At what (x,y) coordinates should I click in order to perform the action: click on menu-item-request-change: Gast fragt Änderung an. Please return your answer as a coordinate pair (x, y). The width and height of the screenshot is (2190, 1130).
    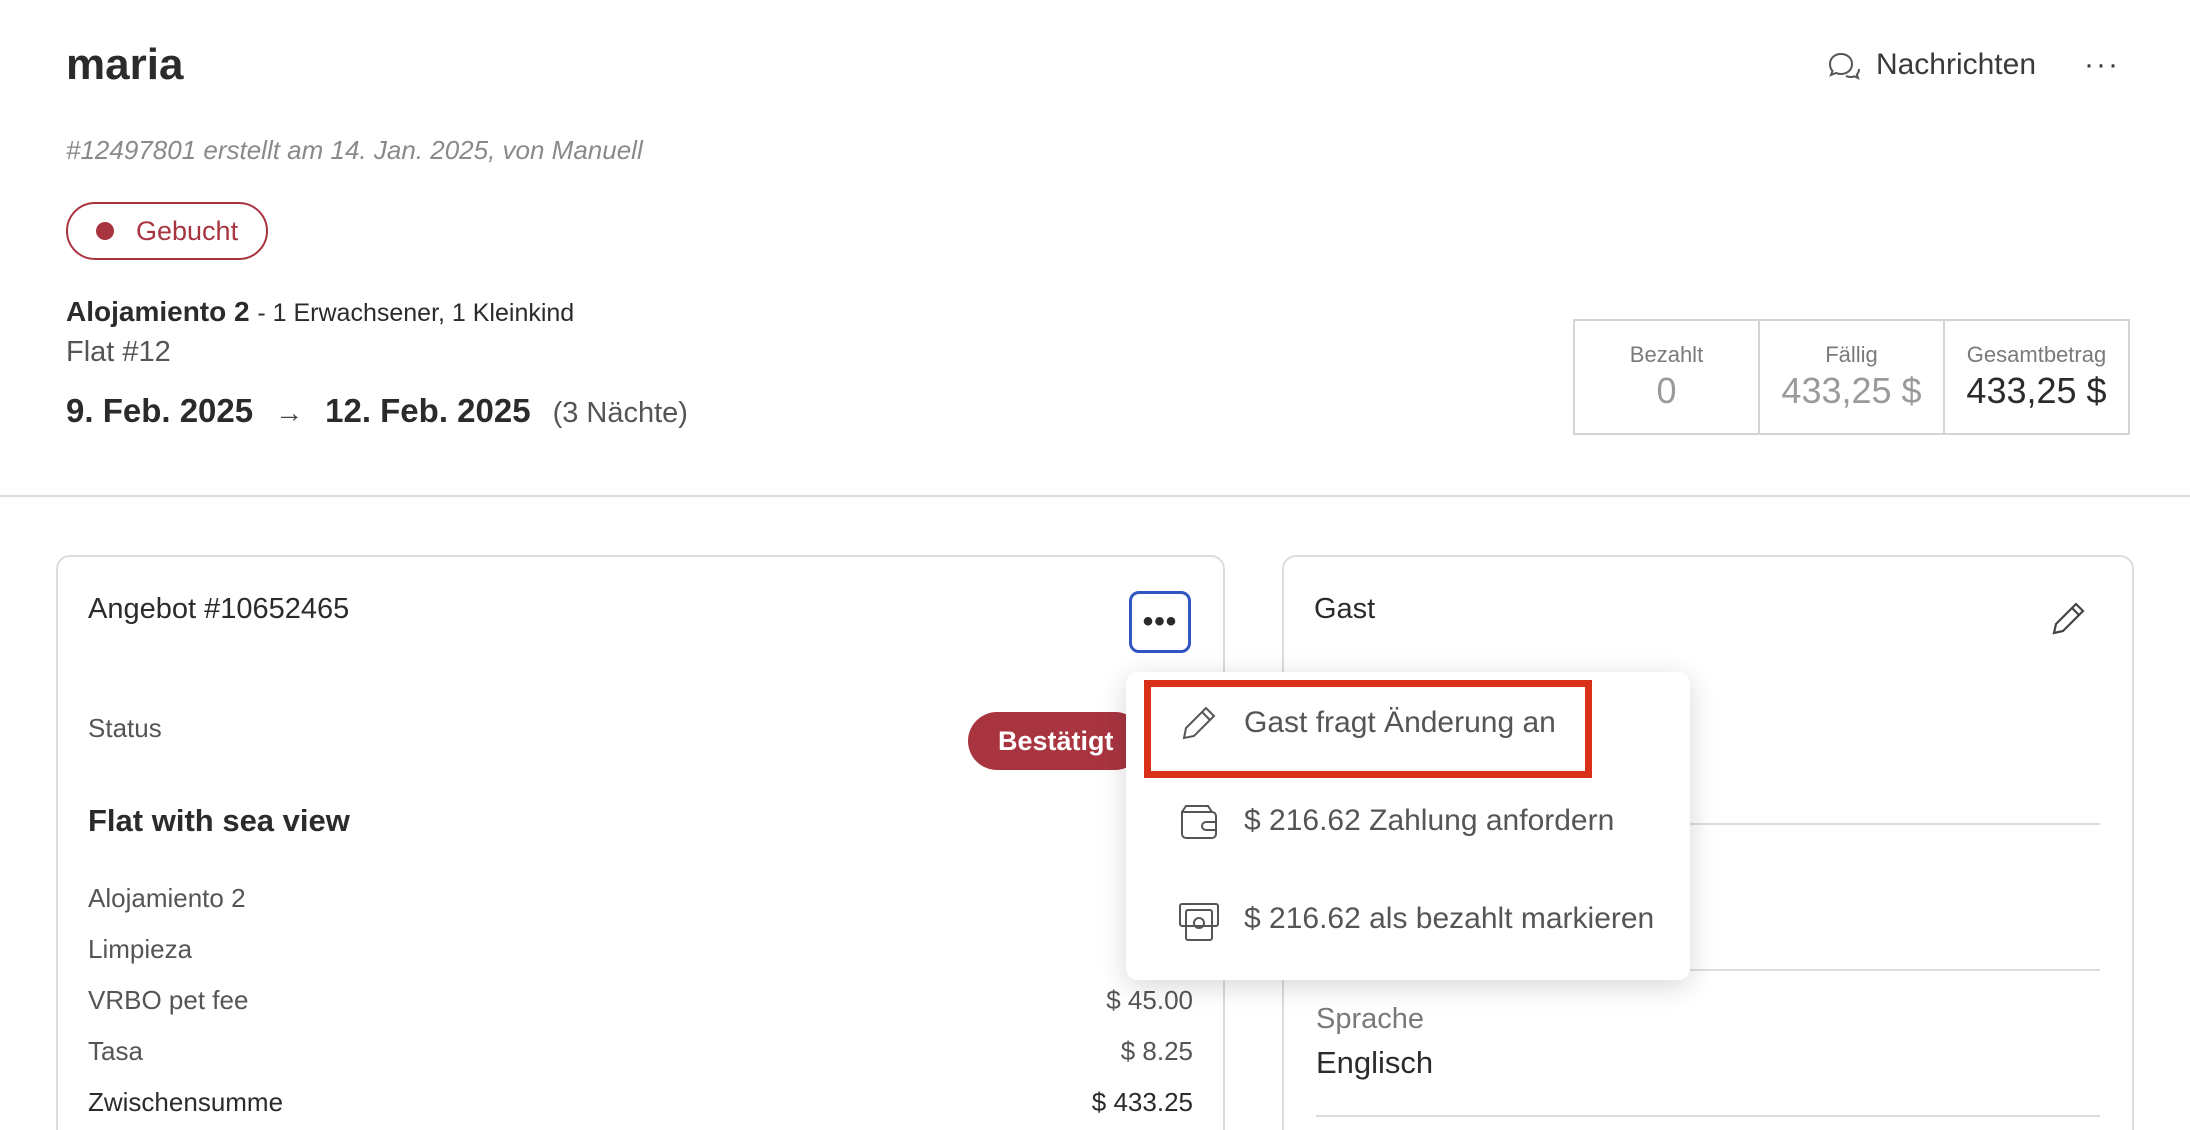
    Looking at the image, I should click on (1366, 723).